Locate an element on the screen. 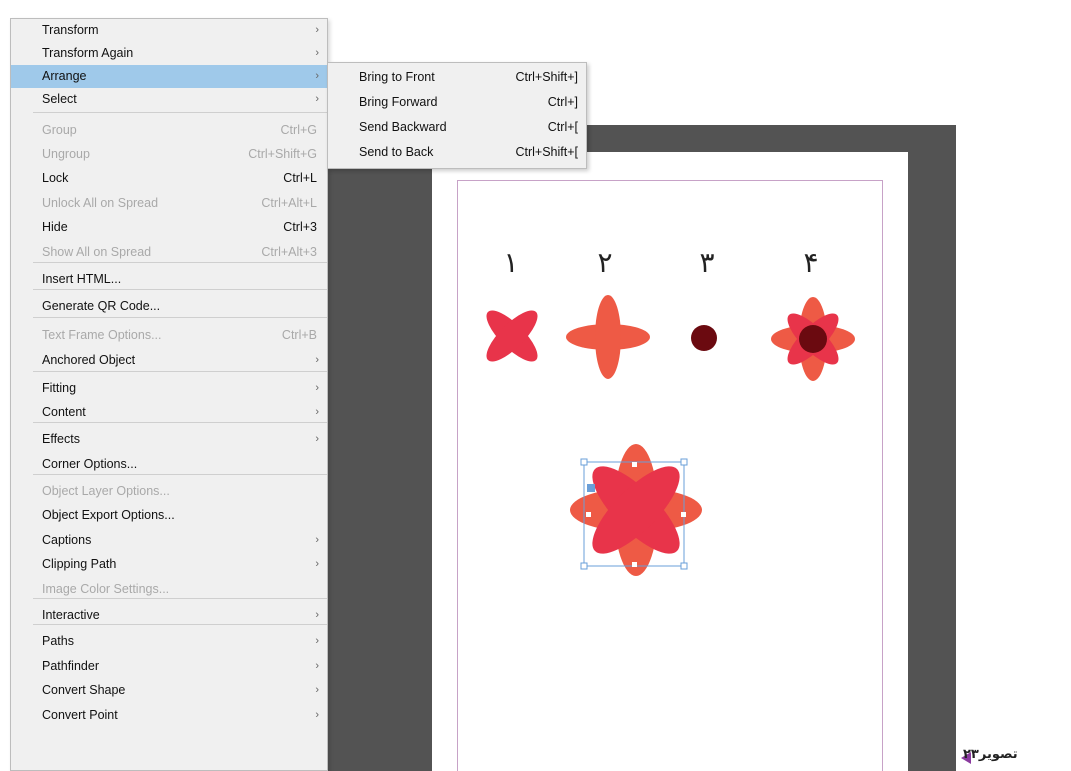  submenu-item-shortcut: Ctrl+] is located at coordinates (562, 102).